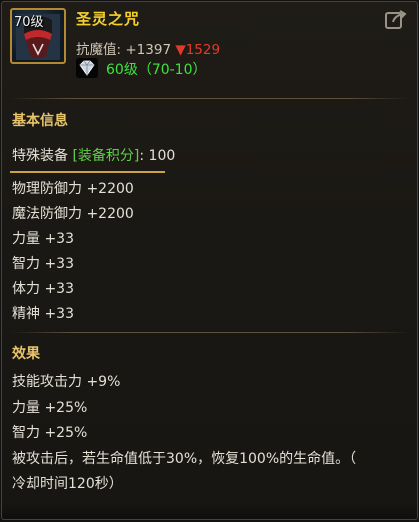 The height and width of the screenshot is (522, 419). I want to click on level-badge: 70级, so click(29, 22).